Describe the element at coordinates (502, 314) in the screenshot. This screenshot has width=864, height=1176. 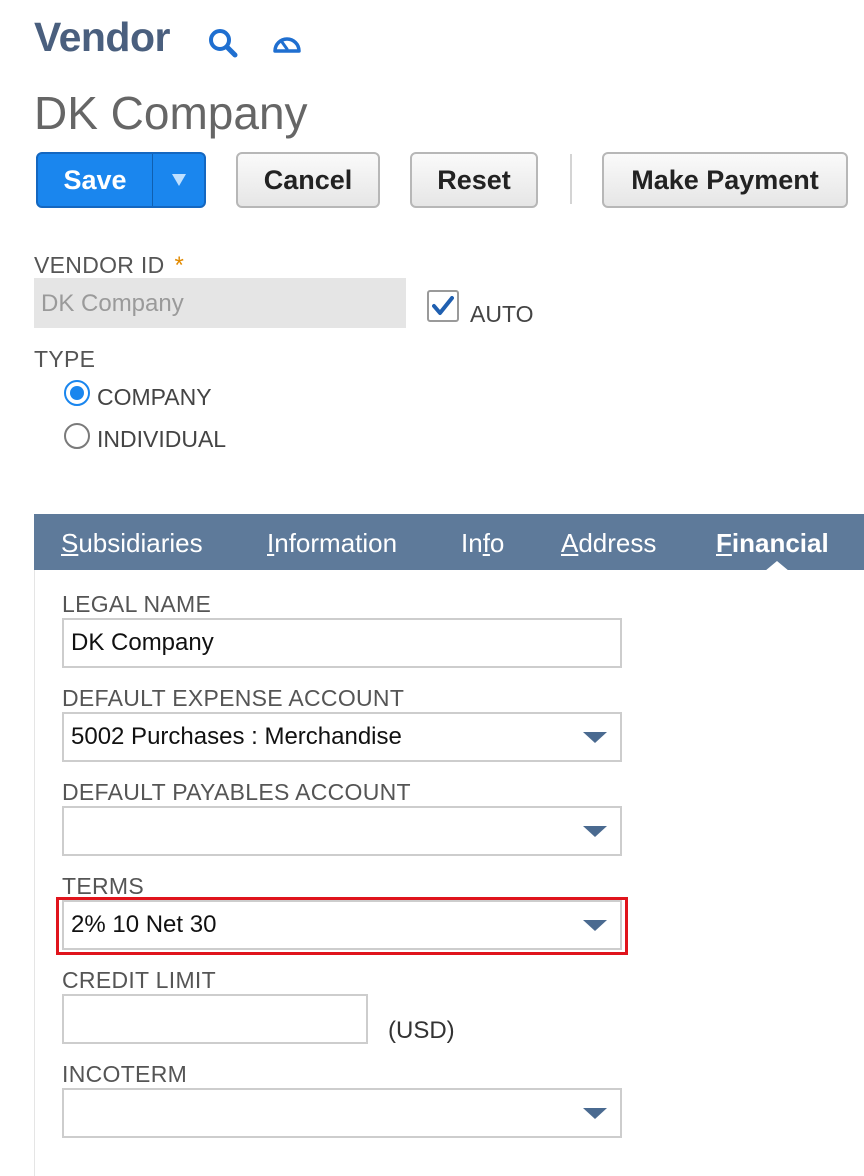
I see `auto-label: AUTO` at that location.